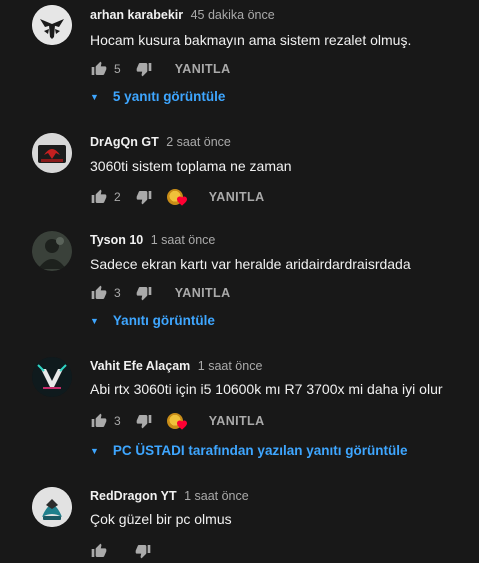 This screenshot has width=479, height=563. What do you see at coordinates (169, 96) in the screenshot?
I see `view-replies-label: 5 yanıtı görüntüle` at bounding box center [169, 96].